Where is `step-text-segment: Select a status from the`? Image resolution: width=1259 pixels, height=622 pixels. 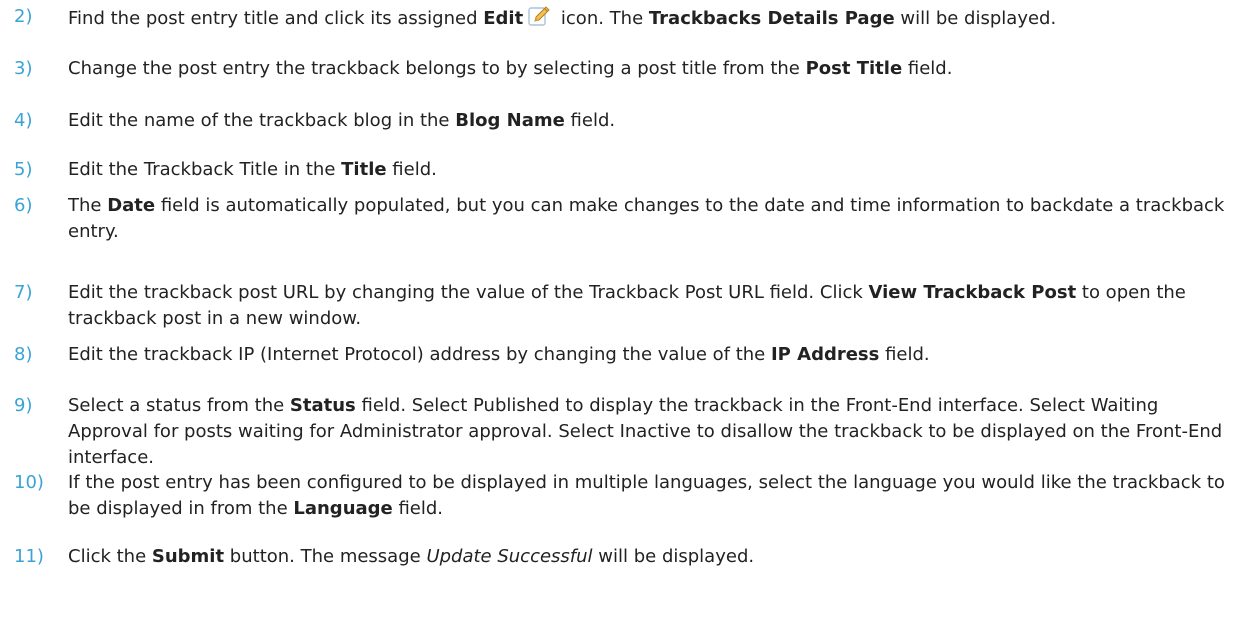 step-text-segment: Select a status from the is located at coordinates (179, 405).